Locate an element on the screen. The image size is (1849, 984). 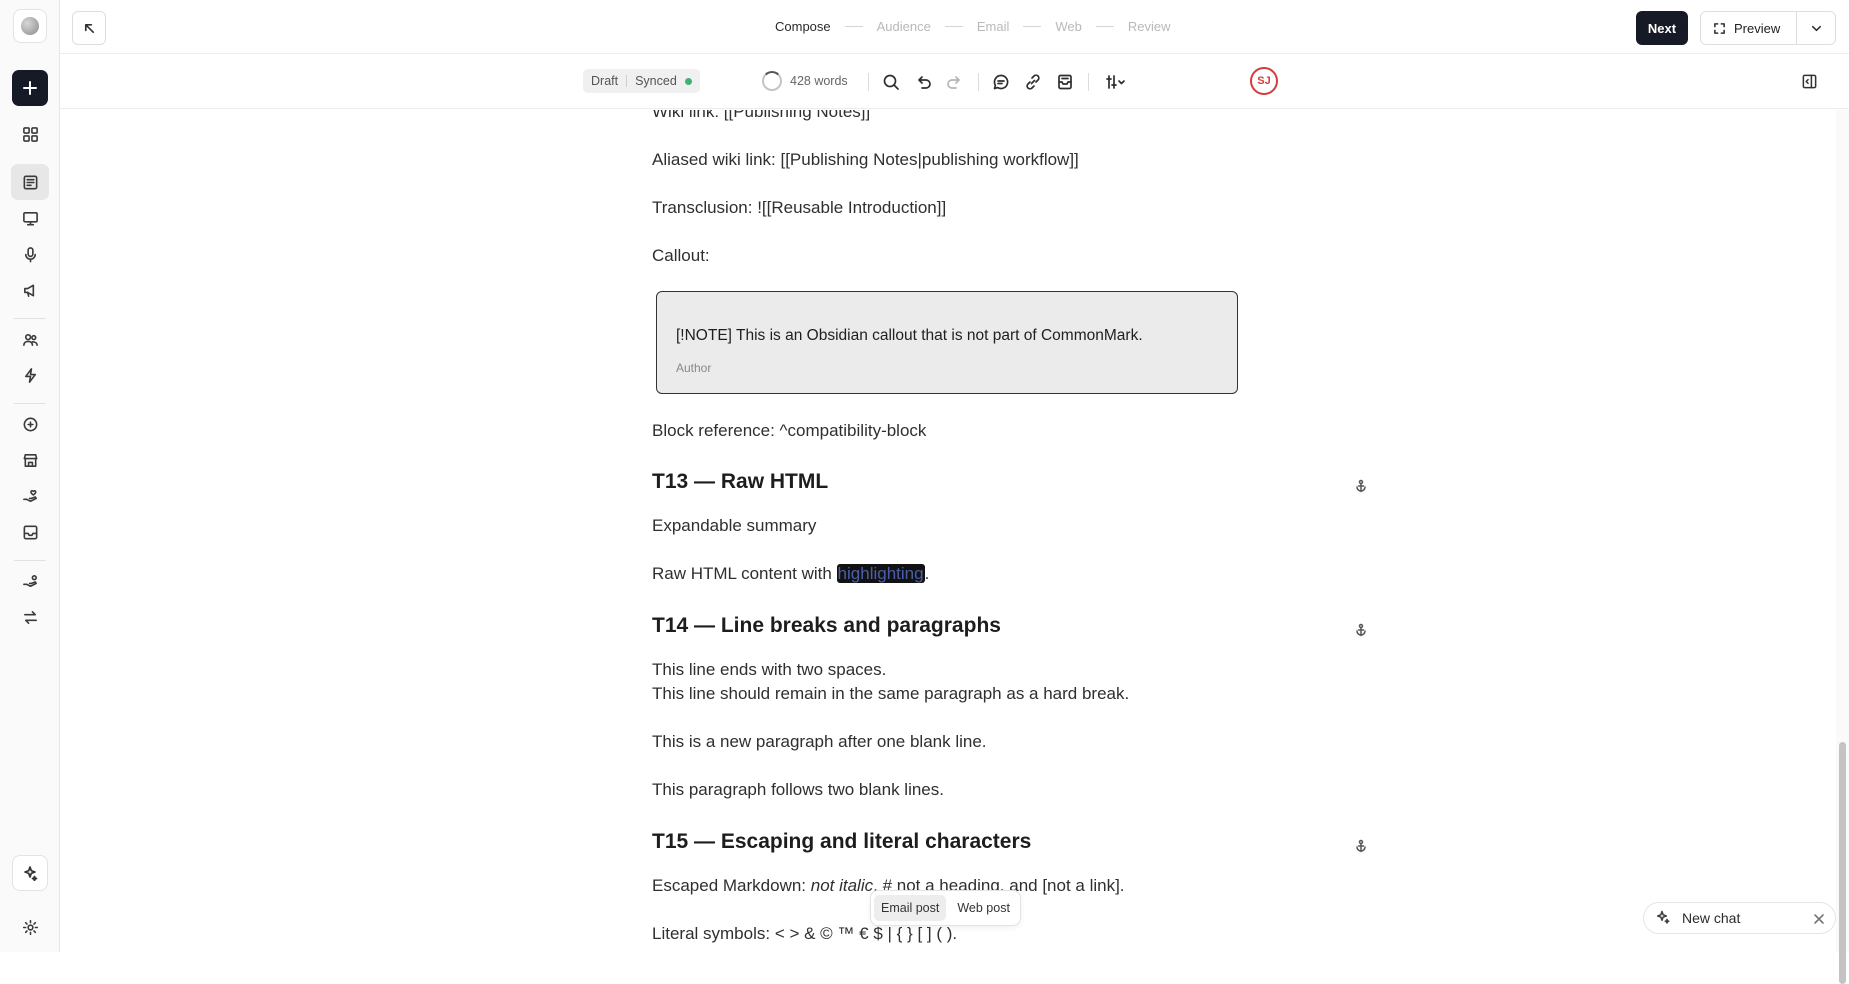
tab-web-post: Web post is located at coordinates (983, 908).